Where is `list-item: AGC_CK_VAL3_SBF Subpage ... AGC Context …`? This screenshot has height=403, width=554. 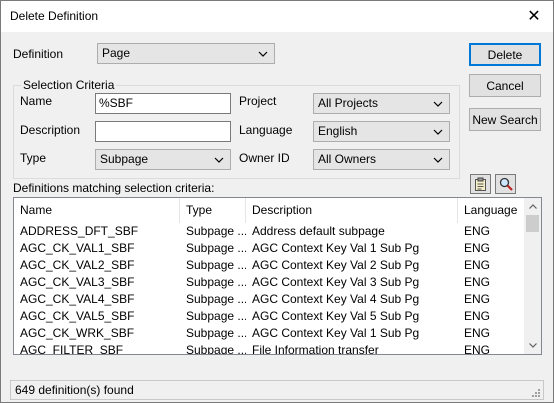
list-item: AGC_CK_VAL3_SBF Subpage ... AGC Context … is located at coordinates (269, 282).